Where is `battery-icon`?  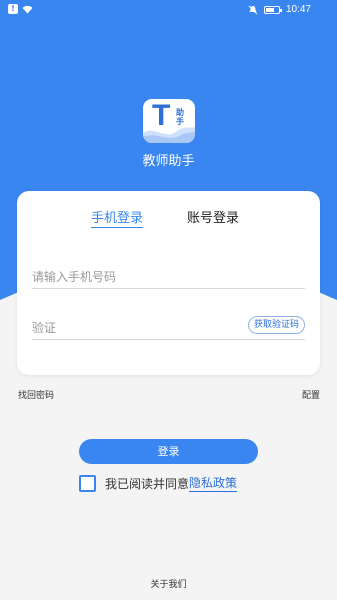 battery-icon is located at coordinates (272, 9).